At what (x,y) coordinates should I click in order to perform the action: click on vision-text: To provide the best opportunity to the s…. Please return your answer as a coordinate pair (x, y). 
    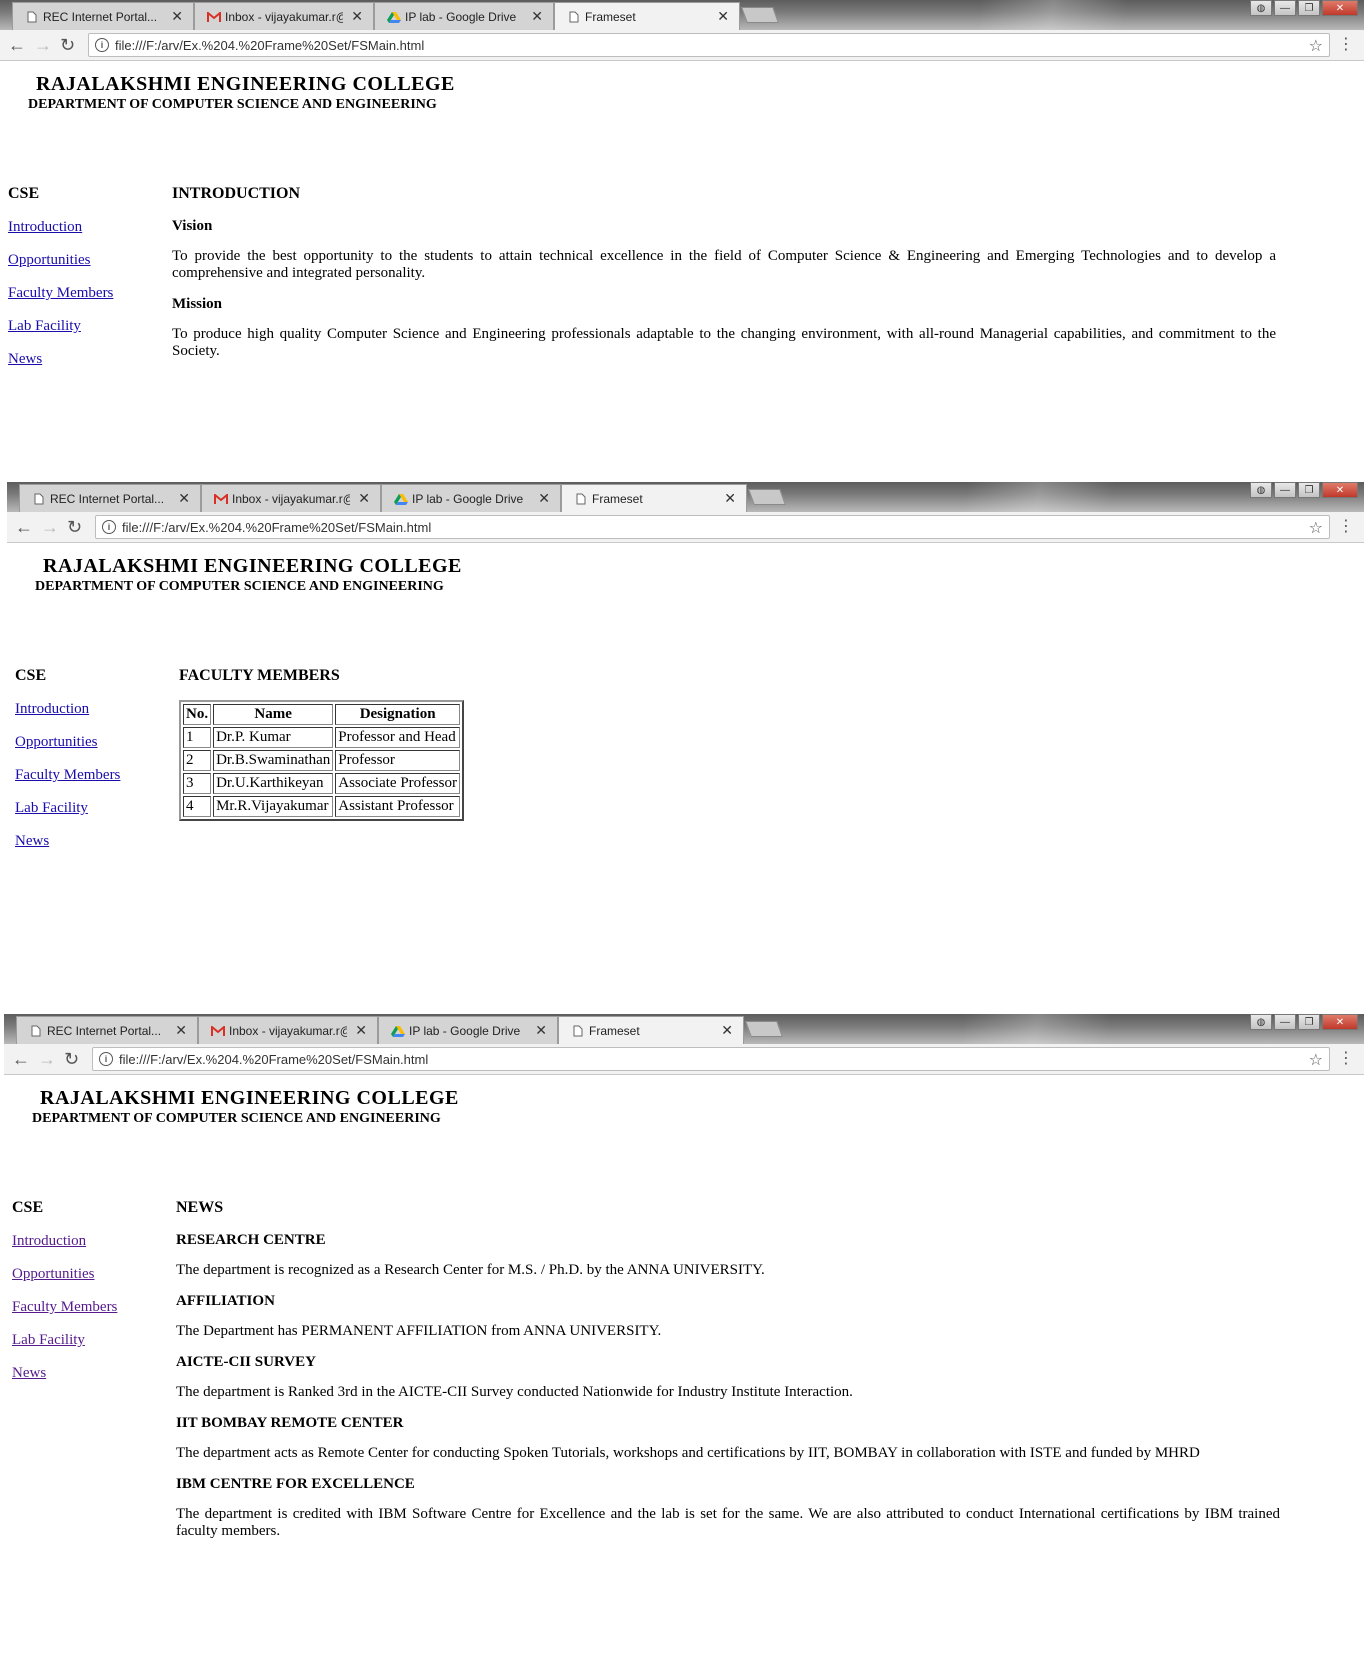
    Looking at the image, I should click on (724, 264).